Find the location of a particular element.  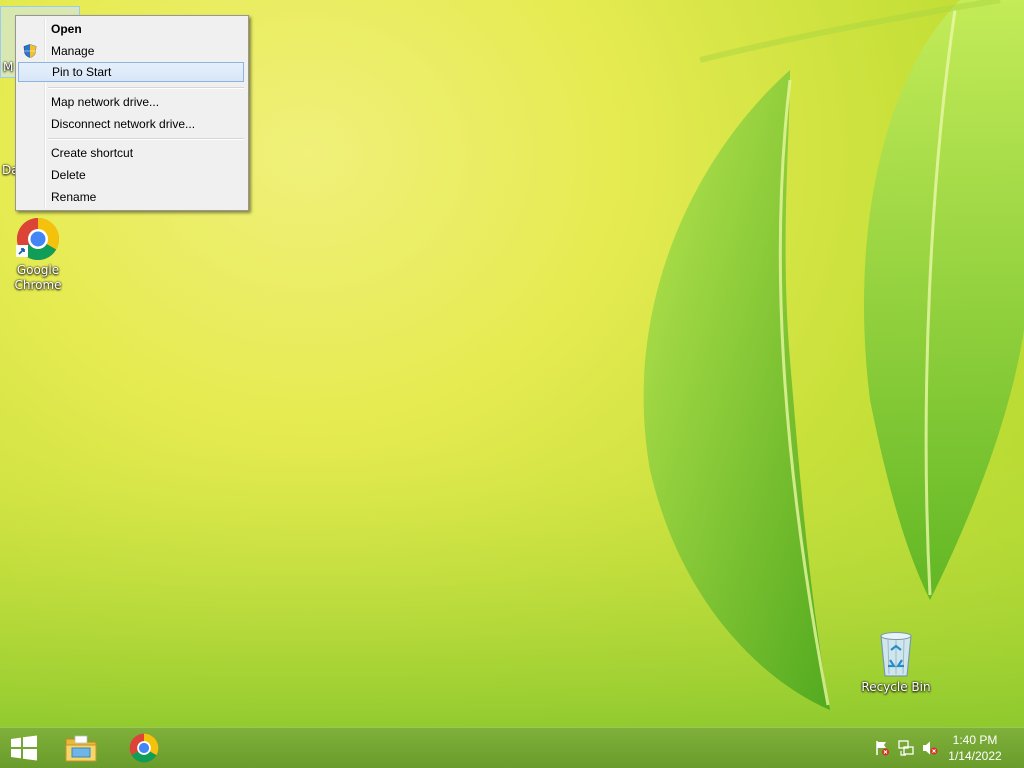

chrome-desktop-shortcut: Google Chrome is located at coordinates (38, 255).